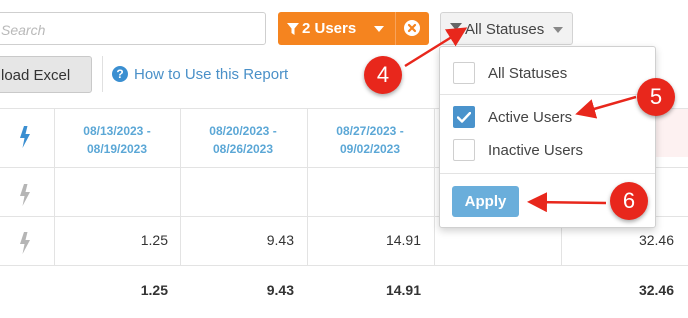 Image resolution: width=688 pixels, height=318 pixels. I want to click on column-header-line: 09/02/2023, so click(370, 149).